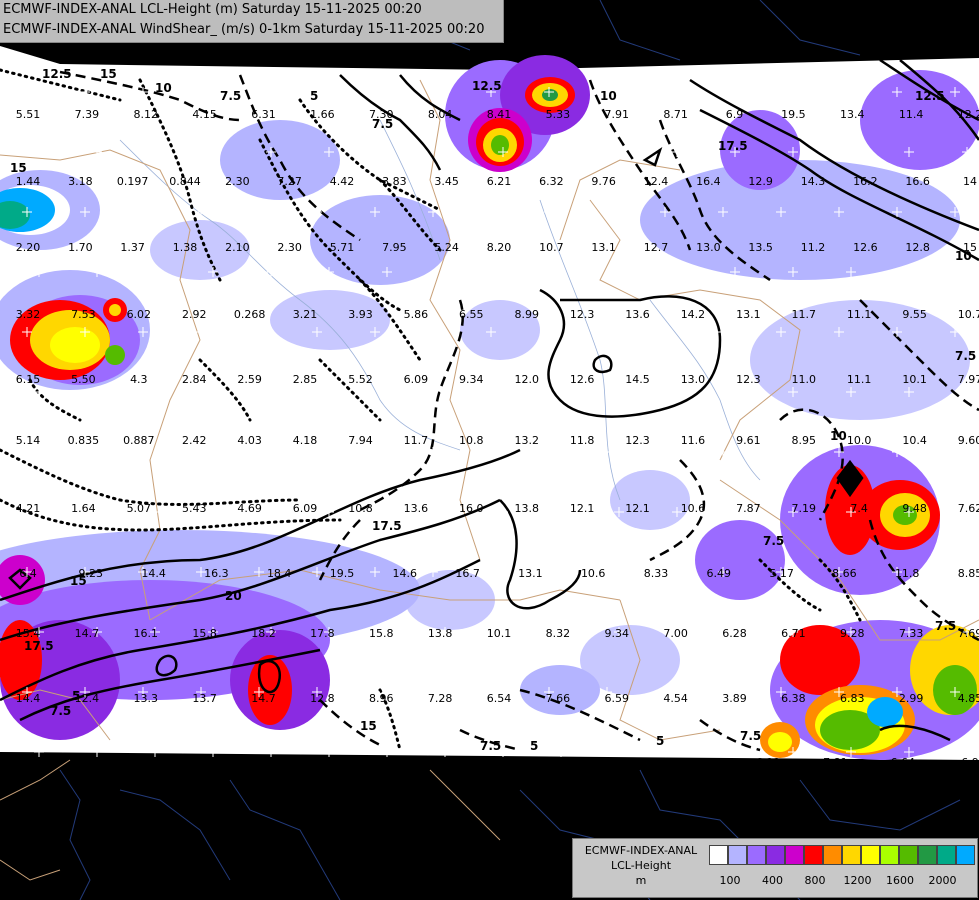  Describe the element at coordinates (551, 181) in the screenshot. I see `grid-value-label: 6.32` at that location.